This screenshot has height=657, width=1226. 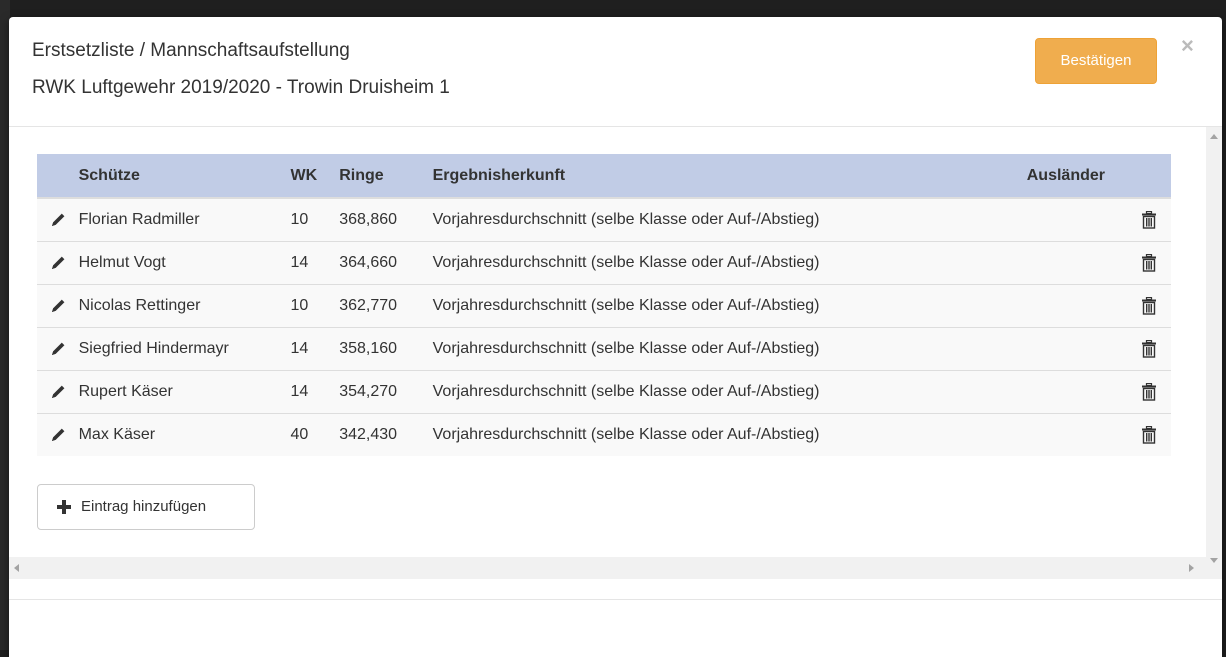 What do you see at coordinates (1063, 176) in the screenshot?
I see `column-header-auslaender: Ausländer` at bounding box center [1063, 176].